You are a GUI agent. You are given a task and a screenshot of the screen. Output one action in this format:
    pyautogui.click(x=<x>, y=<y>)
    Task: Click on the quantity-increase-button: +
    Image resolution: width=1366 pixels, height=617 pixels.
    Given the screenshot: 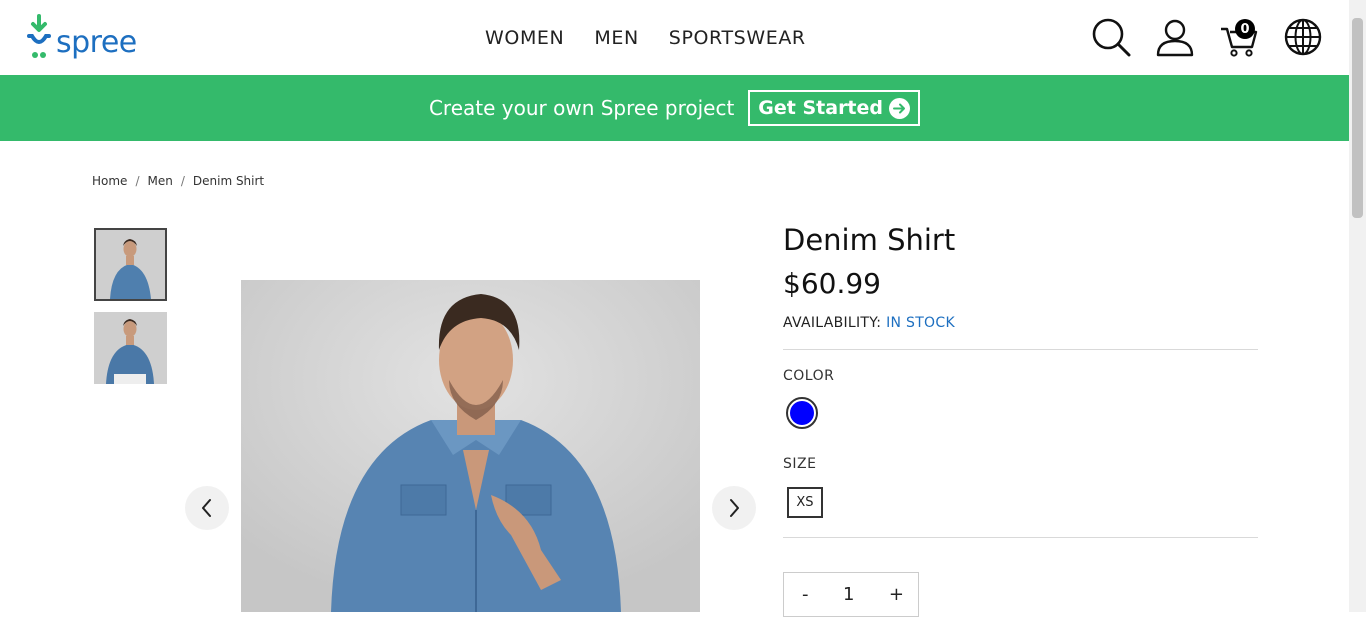 What is the action you would take?
    pyautogui.click(x=896, y=594)
    